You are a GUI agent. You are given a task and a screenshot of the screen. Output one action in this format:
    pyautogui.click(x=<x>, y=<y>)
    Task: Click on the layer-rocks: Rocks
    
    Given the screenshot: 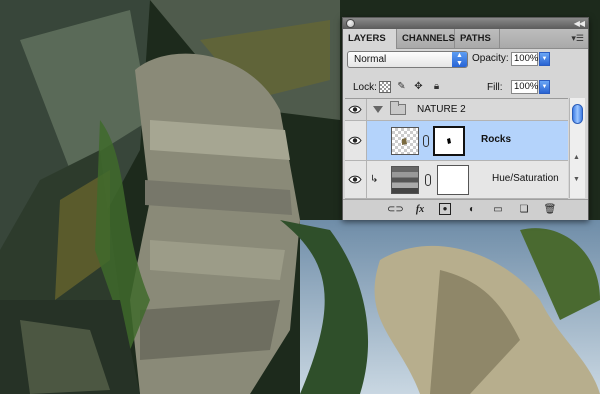 What is the action you would take?
    pyautogui.click(x=456, y=141)
    